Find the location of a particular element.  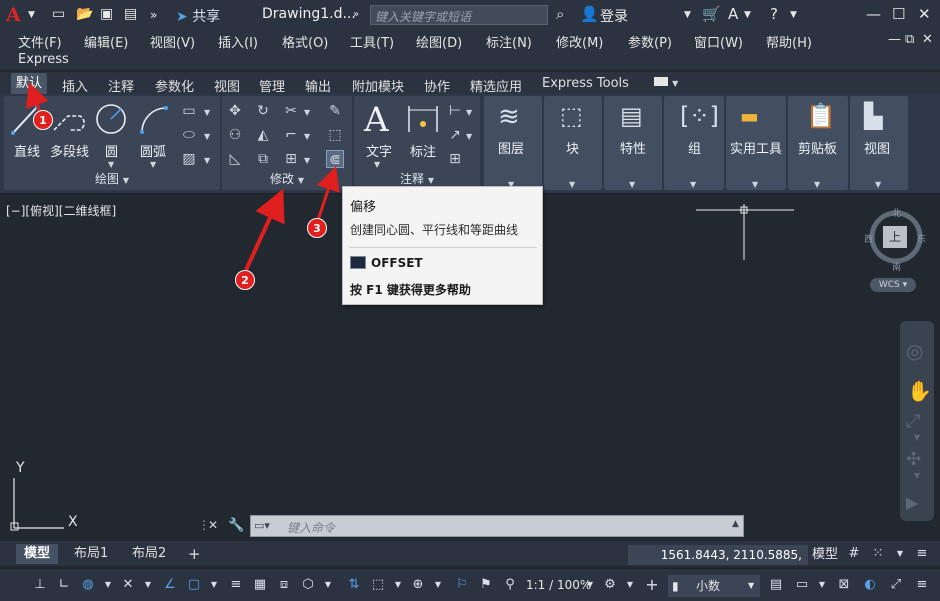

lock-ui-icon: ▭ is located at coordinates (802, 585).